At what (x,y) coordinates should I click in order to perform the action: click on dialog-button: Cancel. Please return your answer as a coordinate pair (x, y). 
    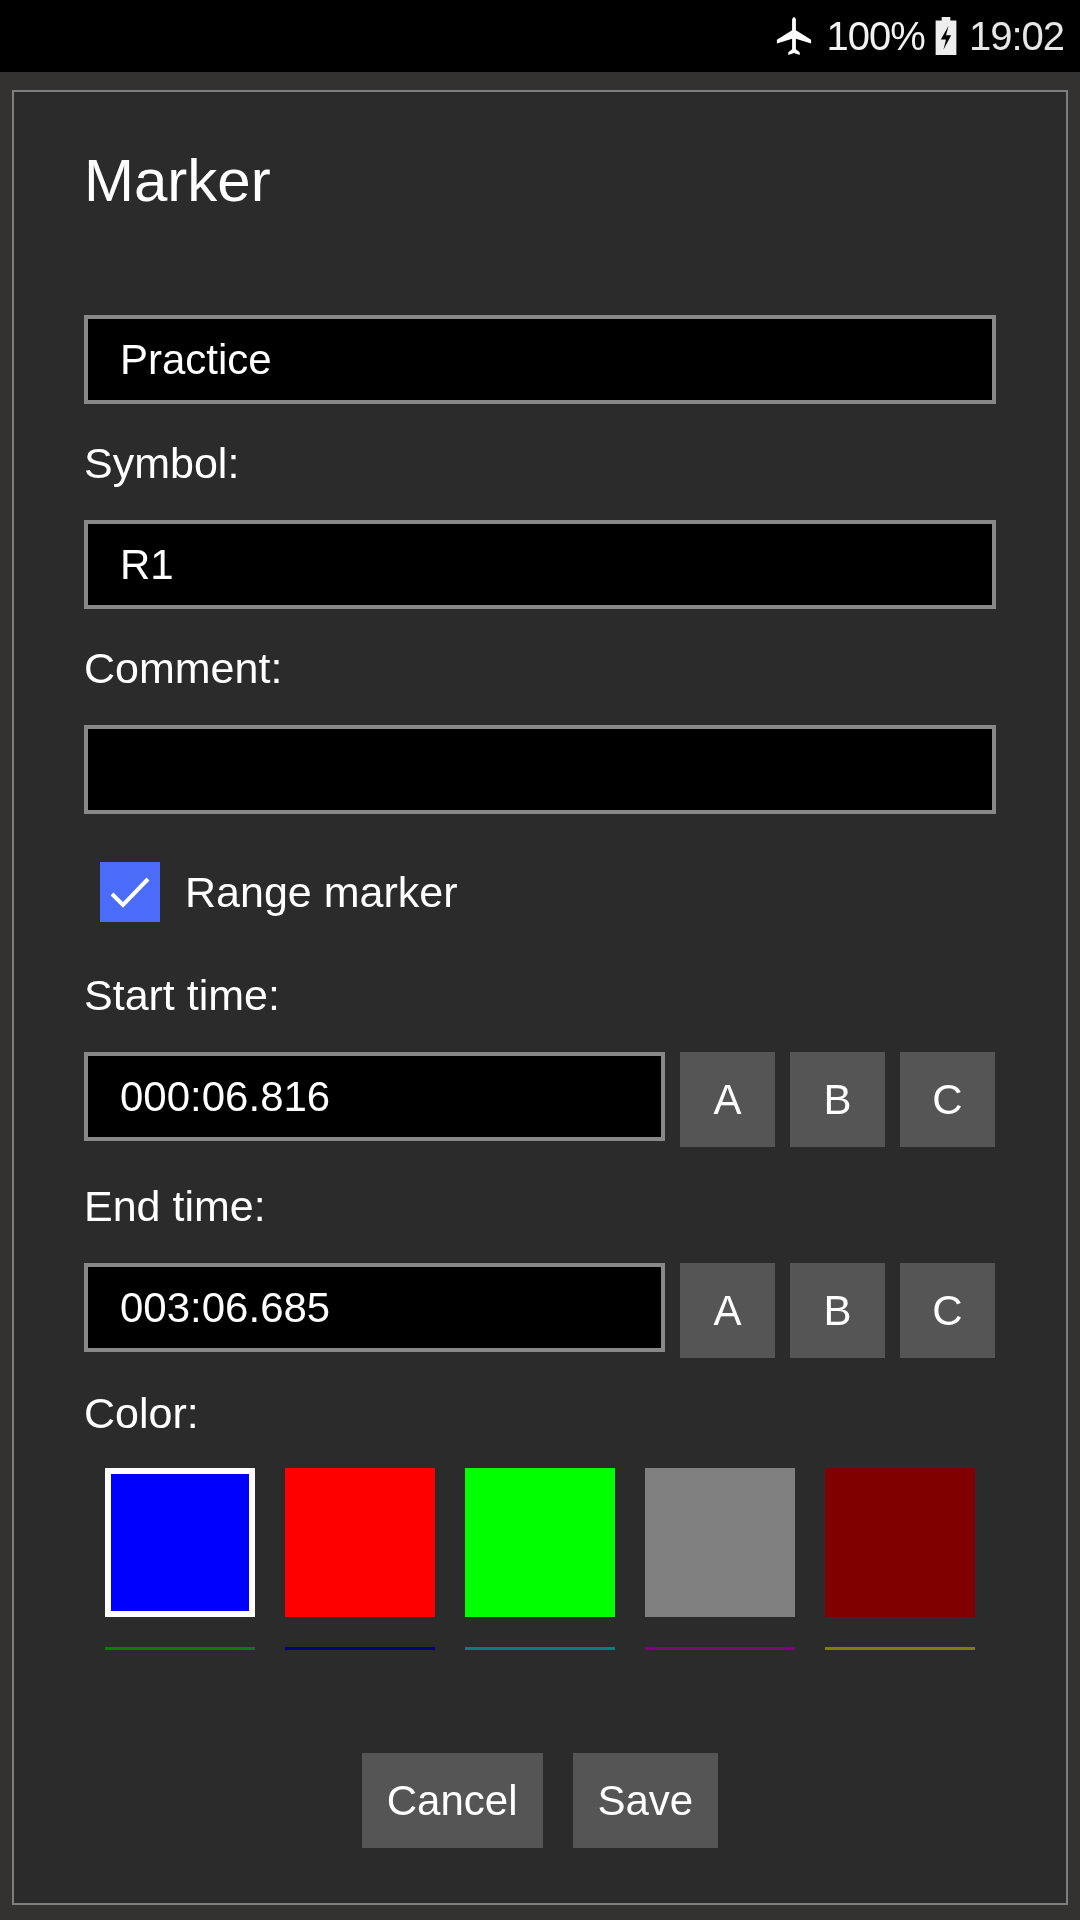
    Looking at the image, I should click on (452, 1800).